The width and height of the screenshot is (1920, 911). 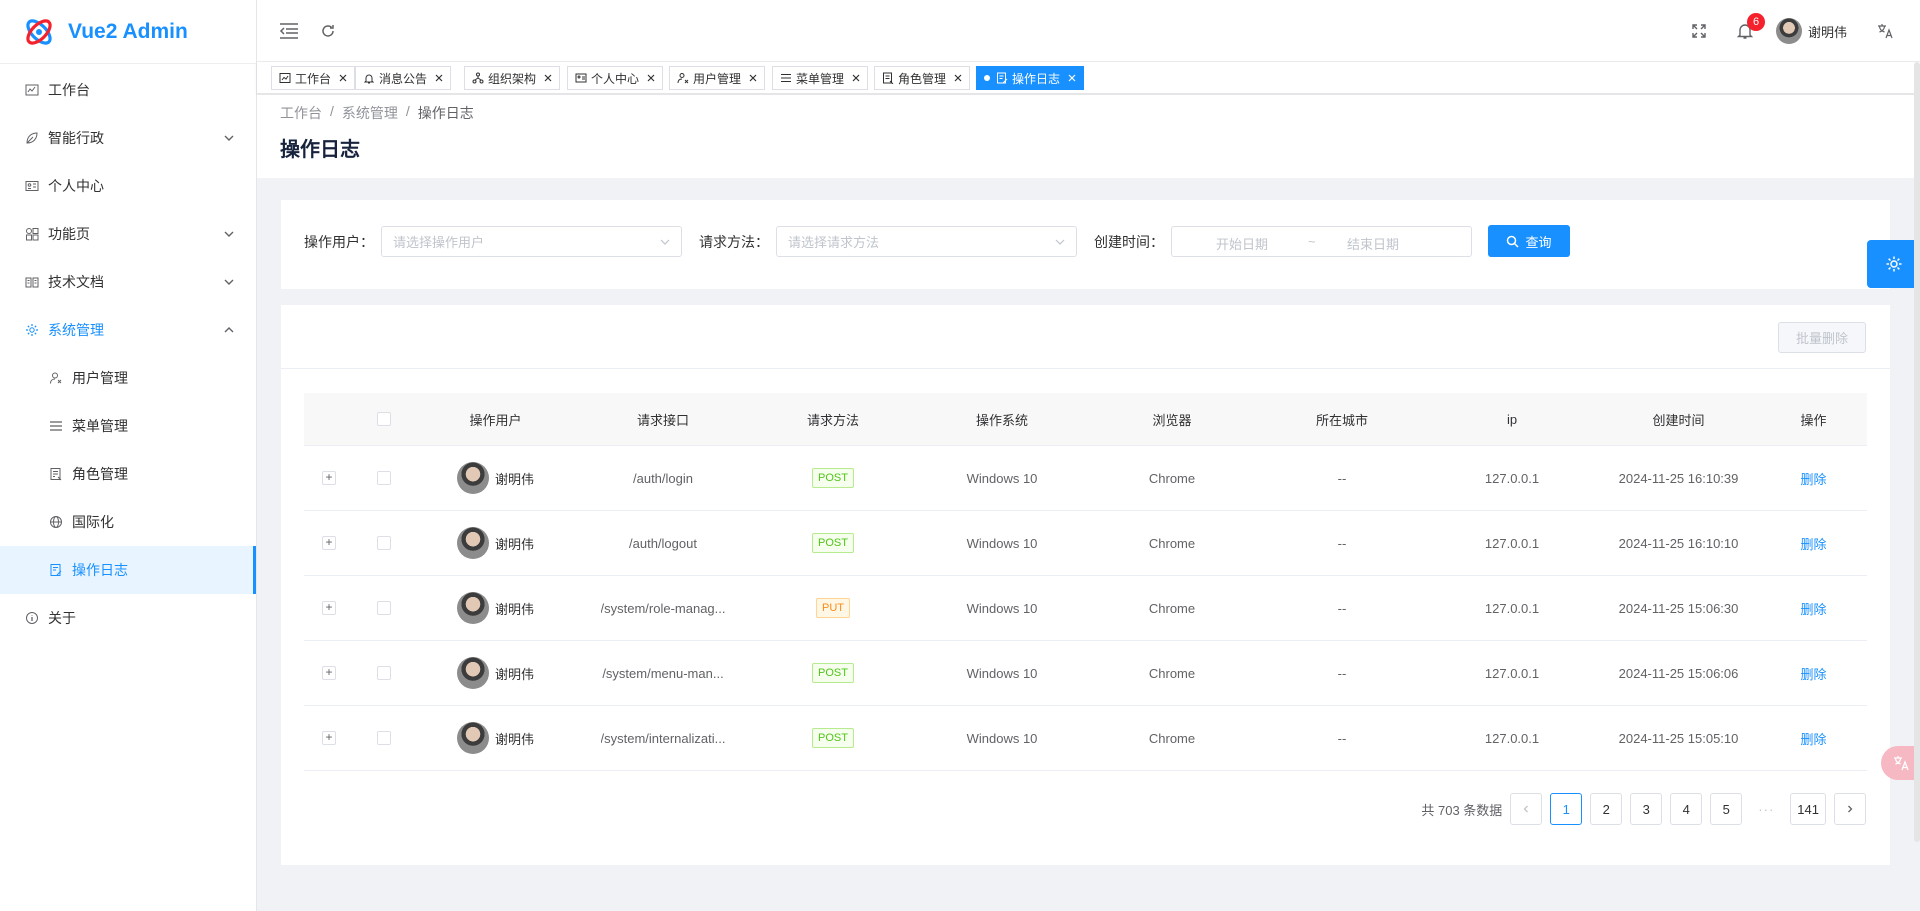 I want to click on tab-logs: 操作日志, so click(x=1030, y=78).